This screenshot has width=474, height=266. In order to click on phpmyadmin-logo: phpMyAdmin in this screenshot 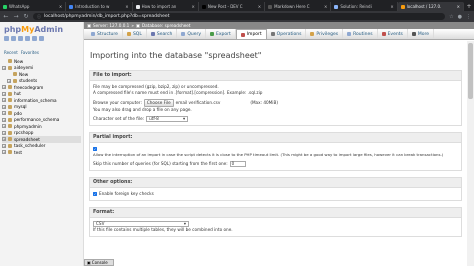, I will do `click(41, 36)`.